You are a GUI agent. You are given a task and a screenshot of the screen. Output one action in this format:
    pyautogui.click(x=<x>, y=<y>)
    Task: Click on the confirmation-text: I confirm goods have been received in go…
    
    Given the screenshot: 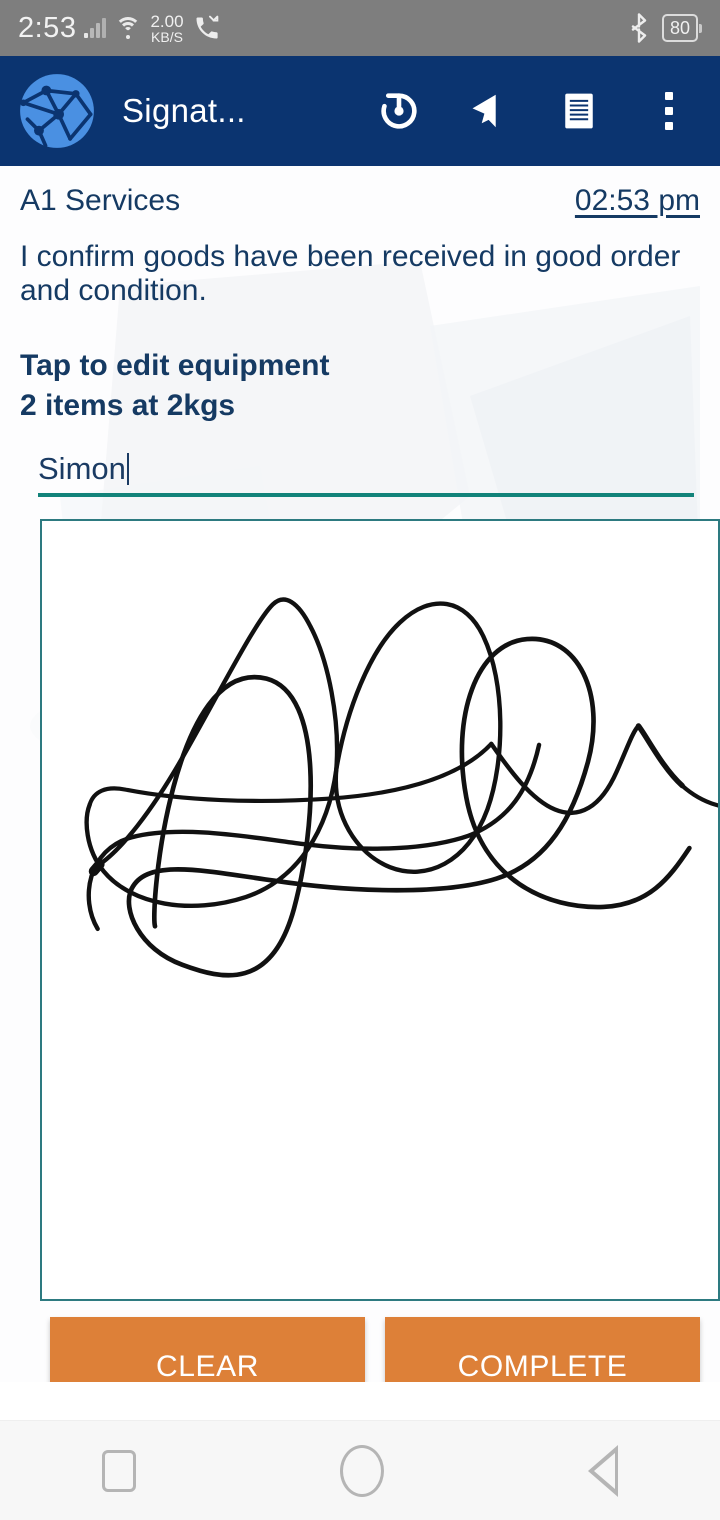 What is the action you would take?
    pyautogui.click(x=350, y=273)
    